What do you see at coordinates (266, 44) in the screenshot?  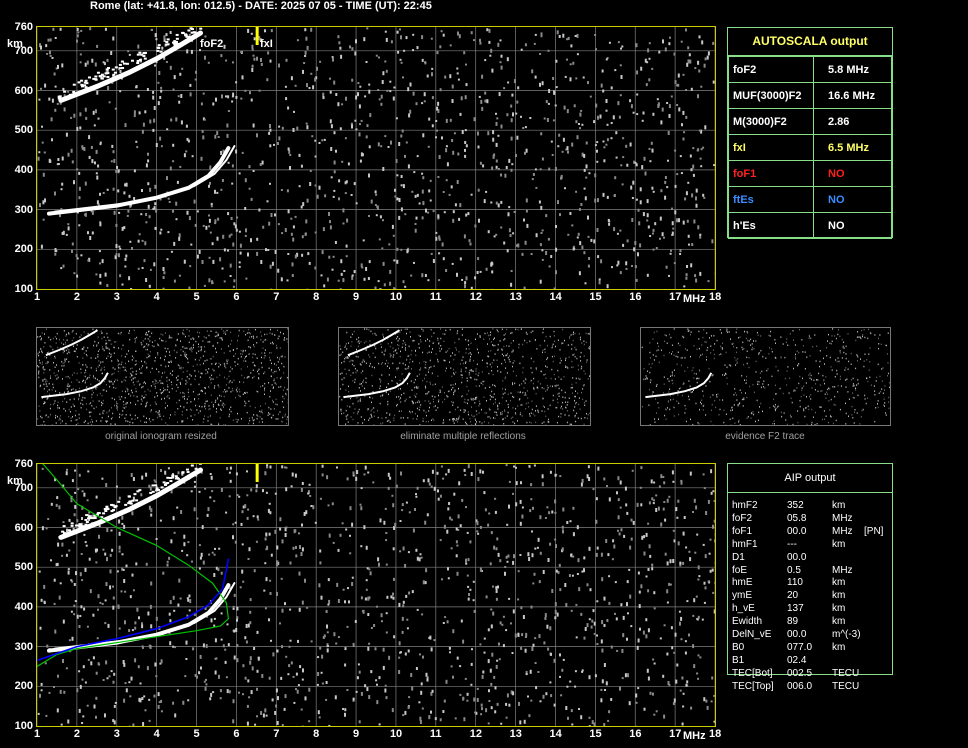 I see `fxI-marker-label: fxI` at bounding box center [266, 44].